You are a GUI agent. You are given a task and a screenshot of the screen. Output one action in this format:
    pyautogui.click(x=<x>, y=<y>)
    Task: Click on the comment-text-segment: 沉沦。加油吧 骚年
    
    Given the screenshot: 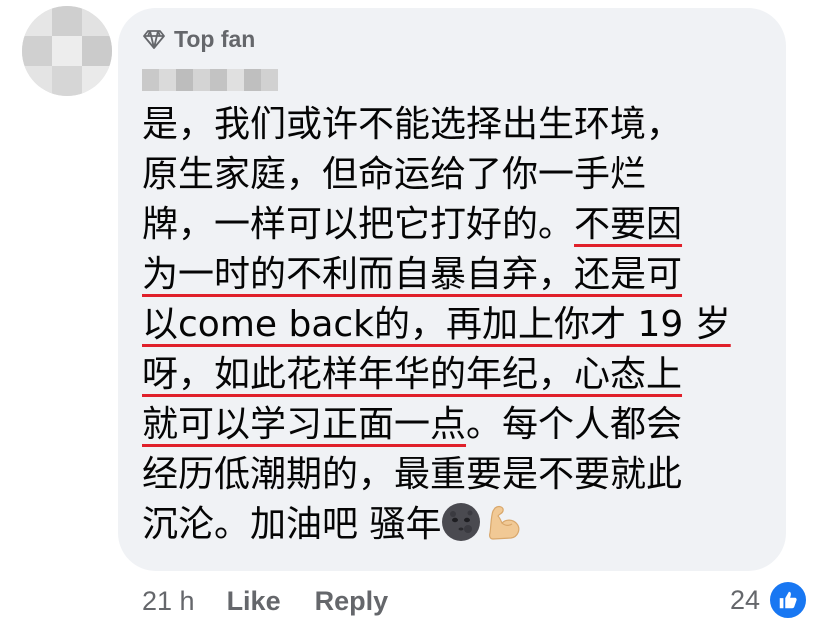 What is the action you would take?
    pyautogui.click(x=292, y=524)
    